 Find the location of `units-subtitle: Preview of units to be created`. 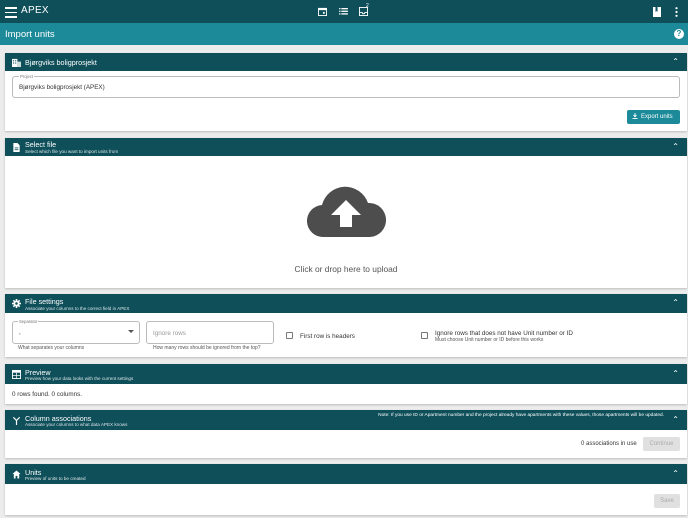

units-subtitle: Preview of units to be created is located at coordinates (55, 478).